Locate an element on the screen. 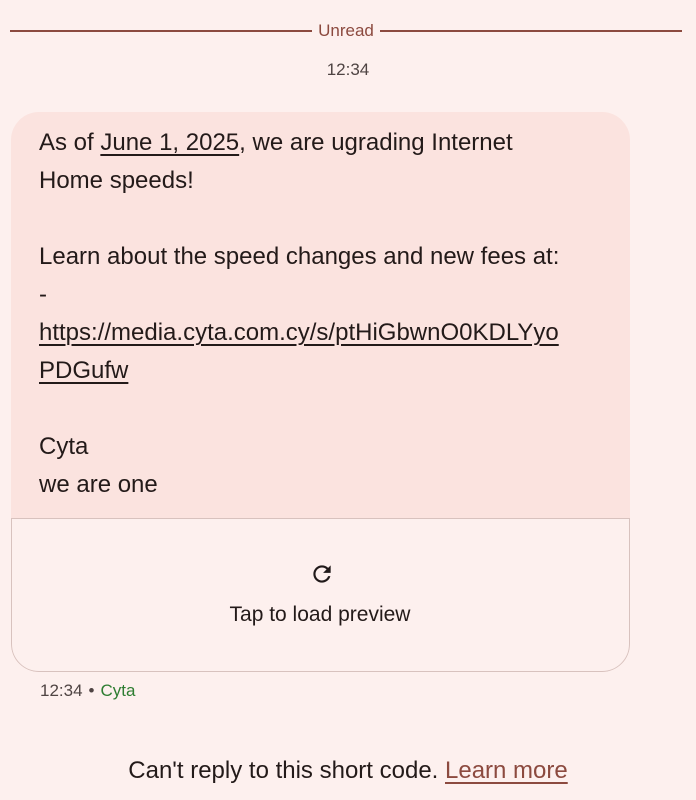 This screenshot has width=696, height=800. date-link: June 1, 2025 is located at coordinates (169, 142).